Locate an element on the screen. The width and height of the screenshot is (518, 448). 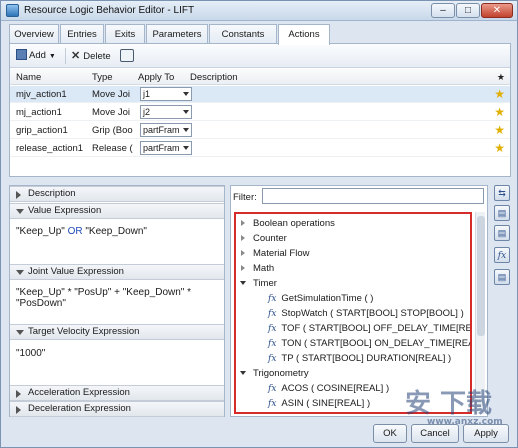
actions-toolbar: Add ▼ ✕ Delete is located at coordinates (260, 56).